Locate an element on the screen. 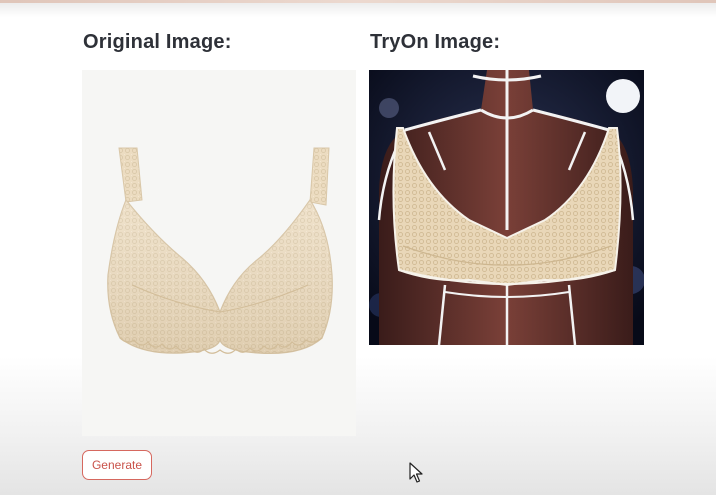 The height and width of the screenshot is (495, 716). tryon-image-heading: TryOn Image: is located at coordinates (435, 42).